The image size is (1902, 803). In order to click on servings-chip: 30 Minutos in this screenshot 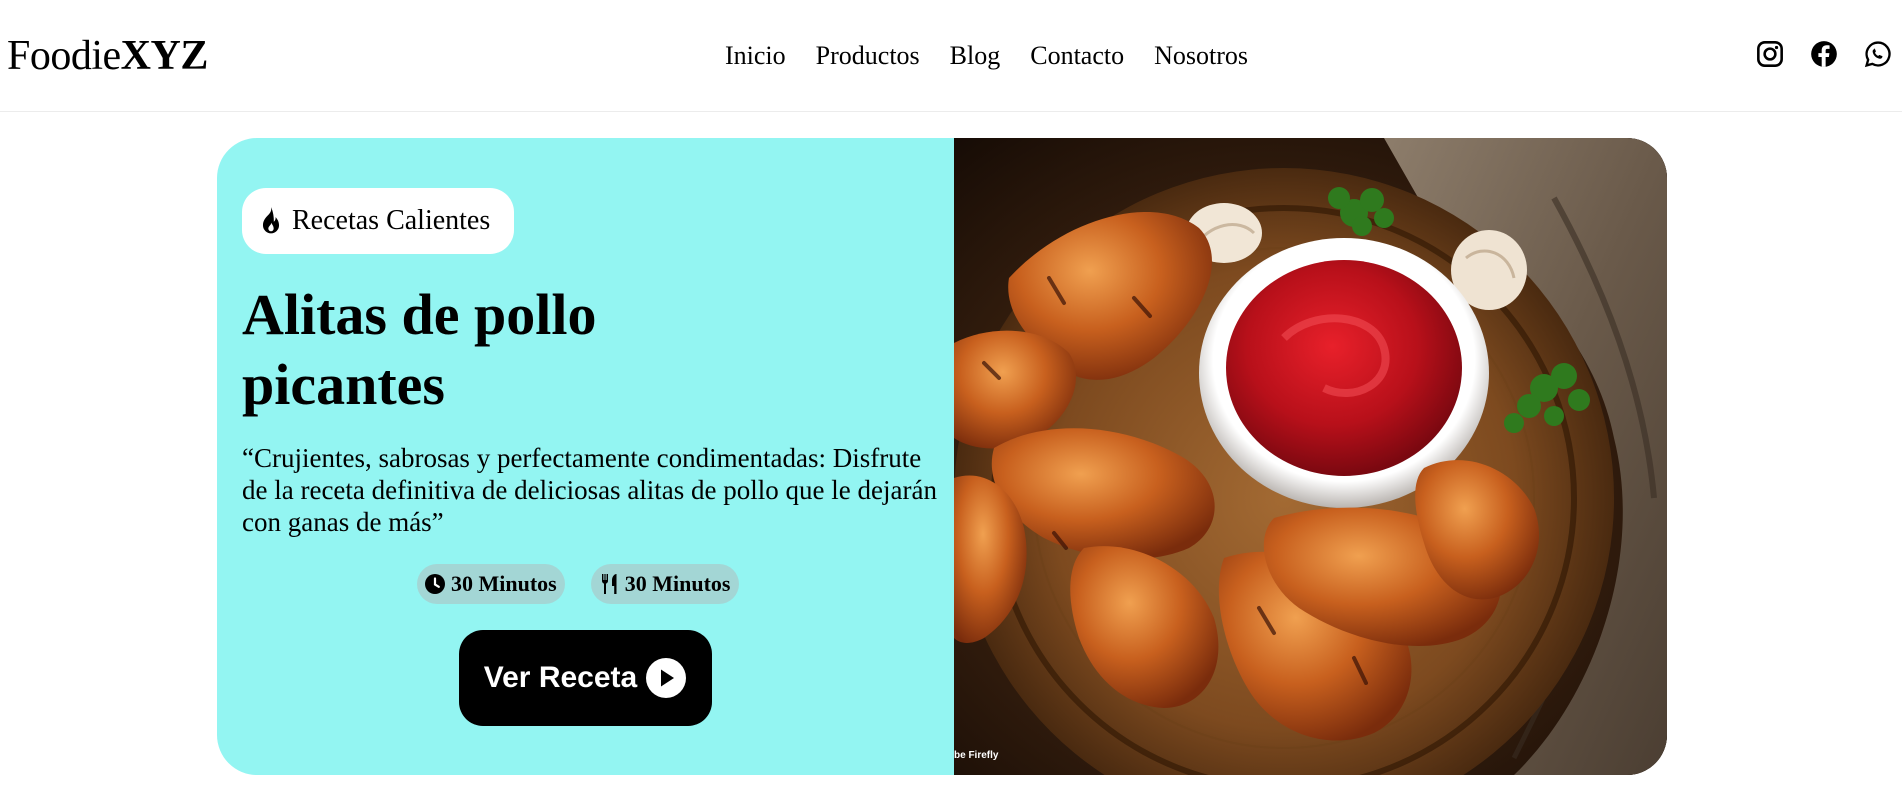, I will do `click(664, 584)`.